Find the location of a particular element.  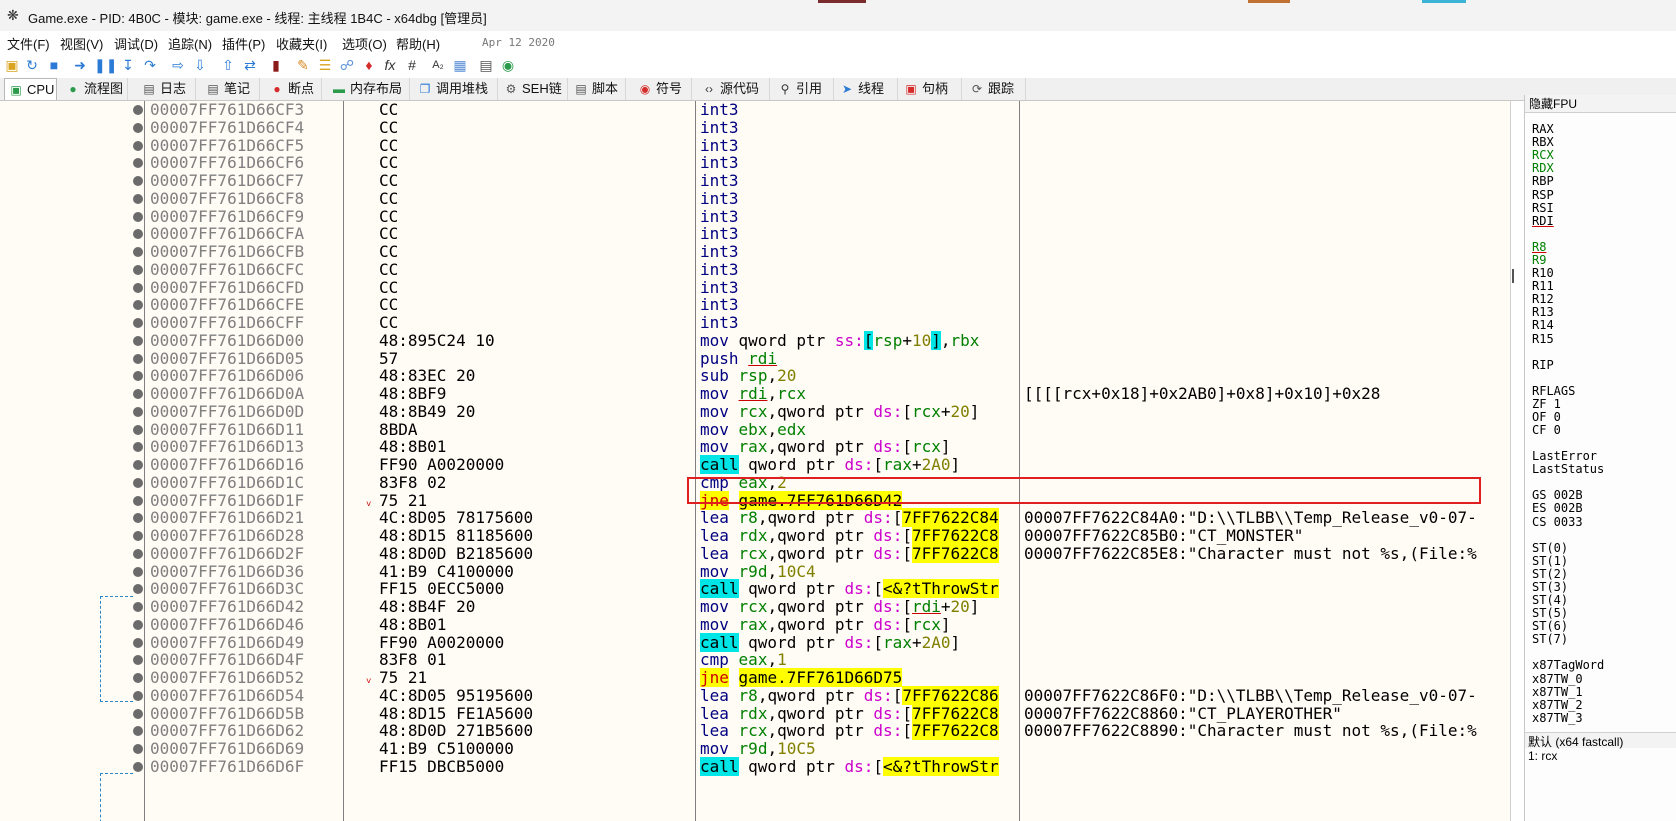

register-rax: RAX is located at coordinates (1543, 129).